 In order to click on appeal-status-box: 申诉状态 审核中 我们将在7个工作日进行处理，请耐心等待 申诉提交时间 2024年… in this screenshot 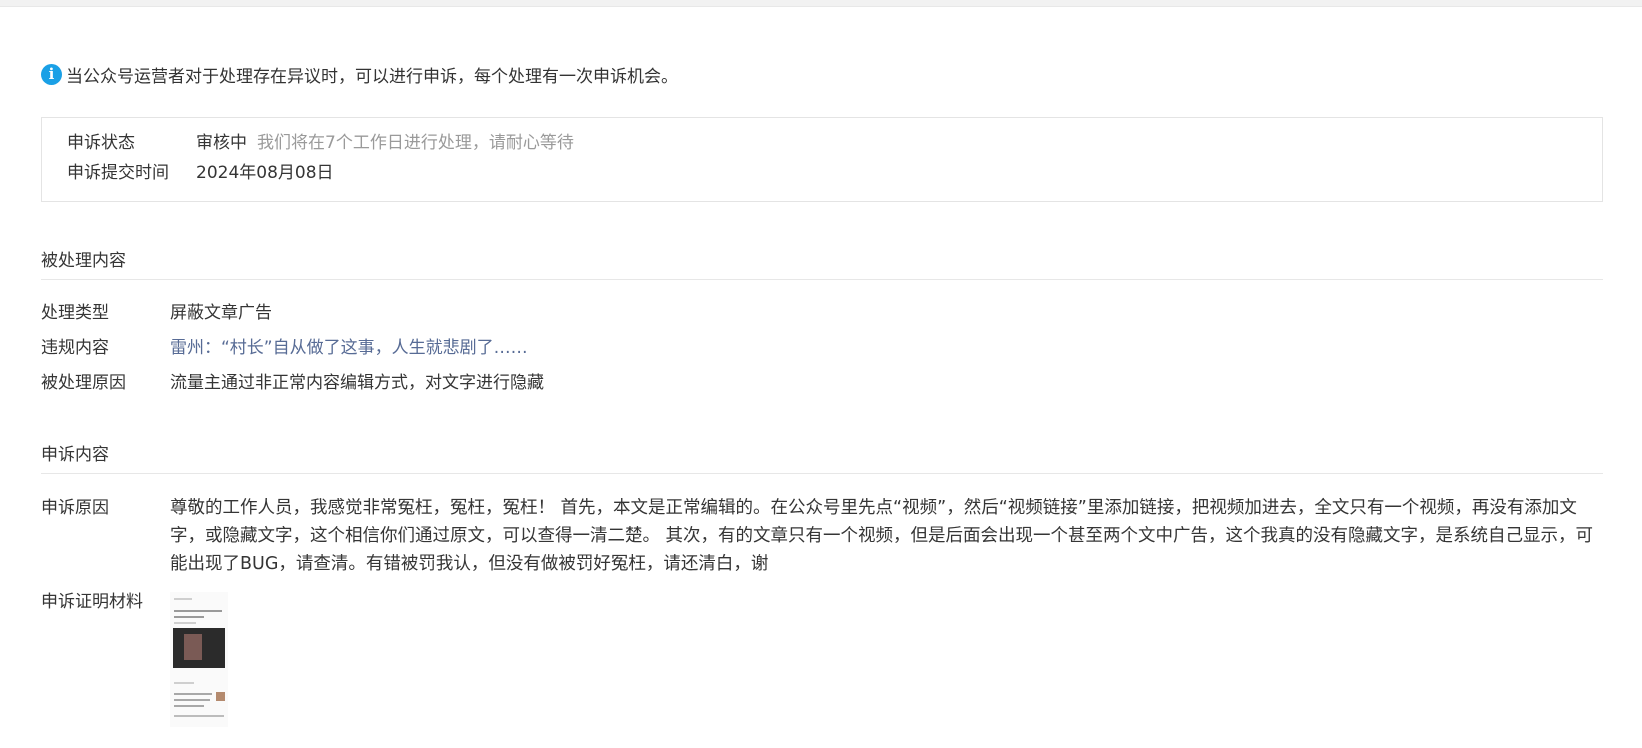, I will do `click(822, 159)`.